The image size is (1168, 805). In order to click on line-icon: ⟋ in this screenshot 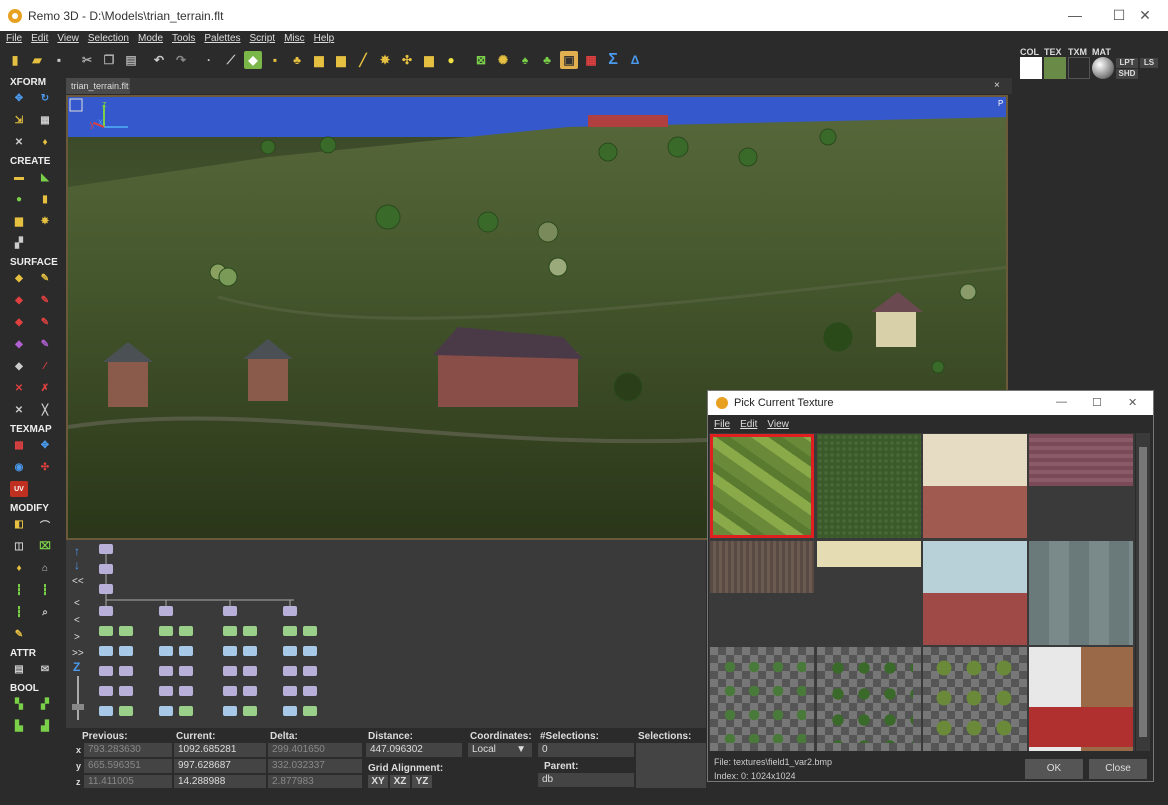, I will do `click(231, 60)`.